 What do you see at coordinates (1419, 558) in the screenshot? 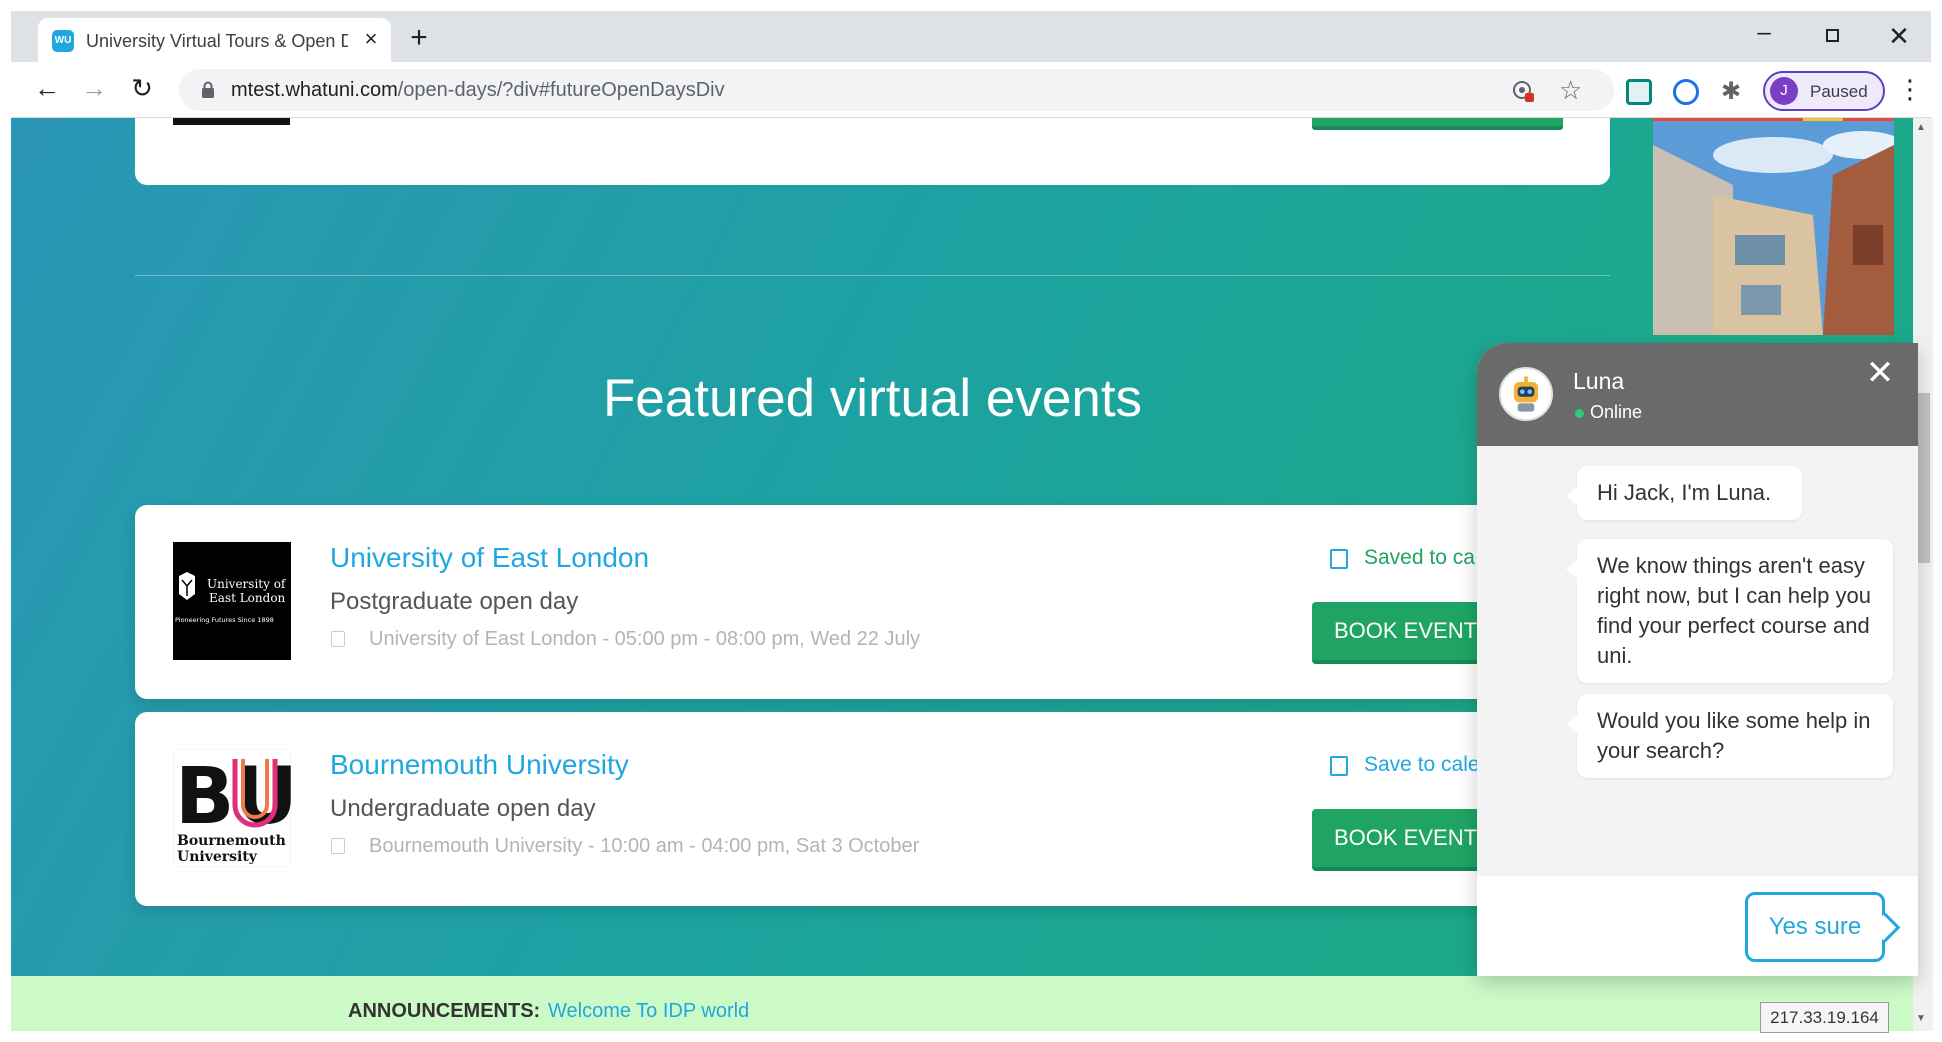
I see `save-to-calendar-link: Saved to ca` at bounding box center [1419, 558].